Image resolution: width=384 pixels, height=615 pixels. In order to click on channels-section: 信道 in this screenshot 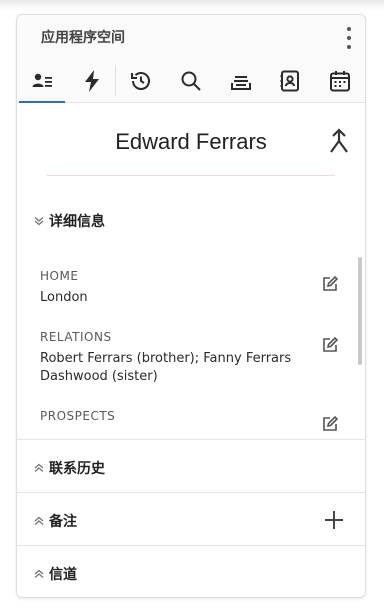, I will do `click(191, 571)`.